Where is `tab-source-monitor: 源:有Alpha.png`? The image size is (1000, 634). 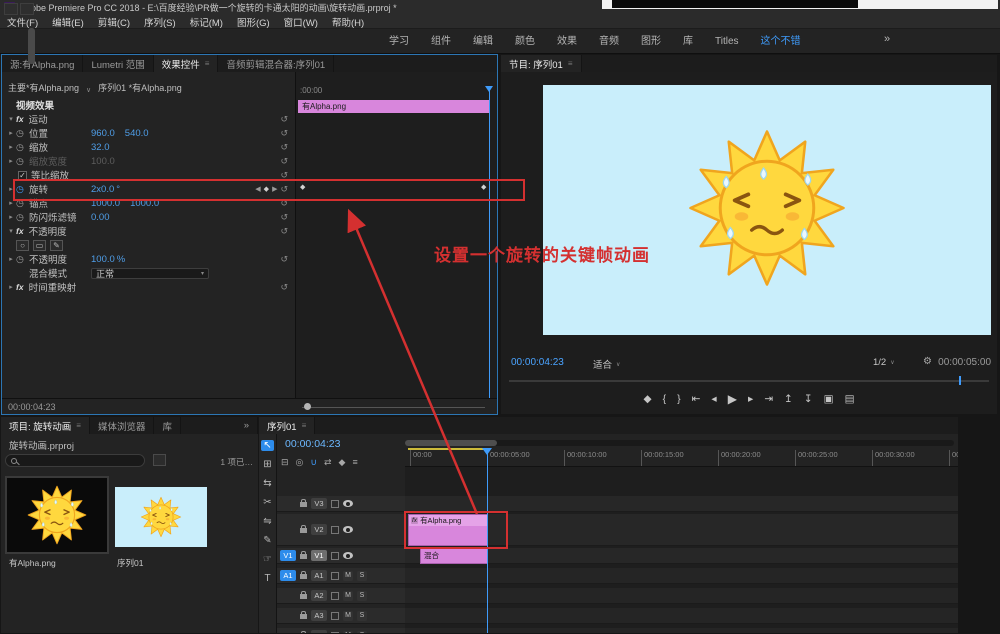
tab-source-monitor: 源:有Alpha.png is located at coordinates (43, 63).